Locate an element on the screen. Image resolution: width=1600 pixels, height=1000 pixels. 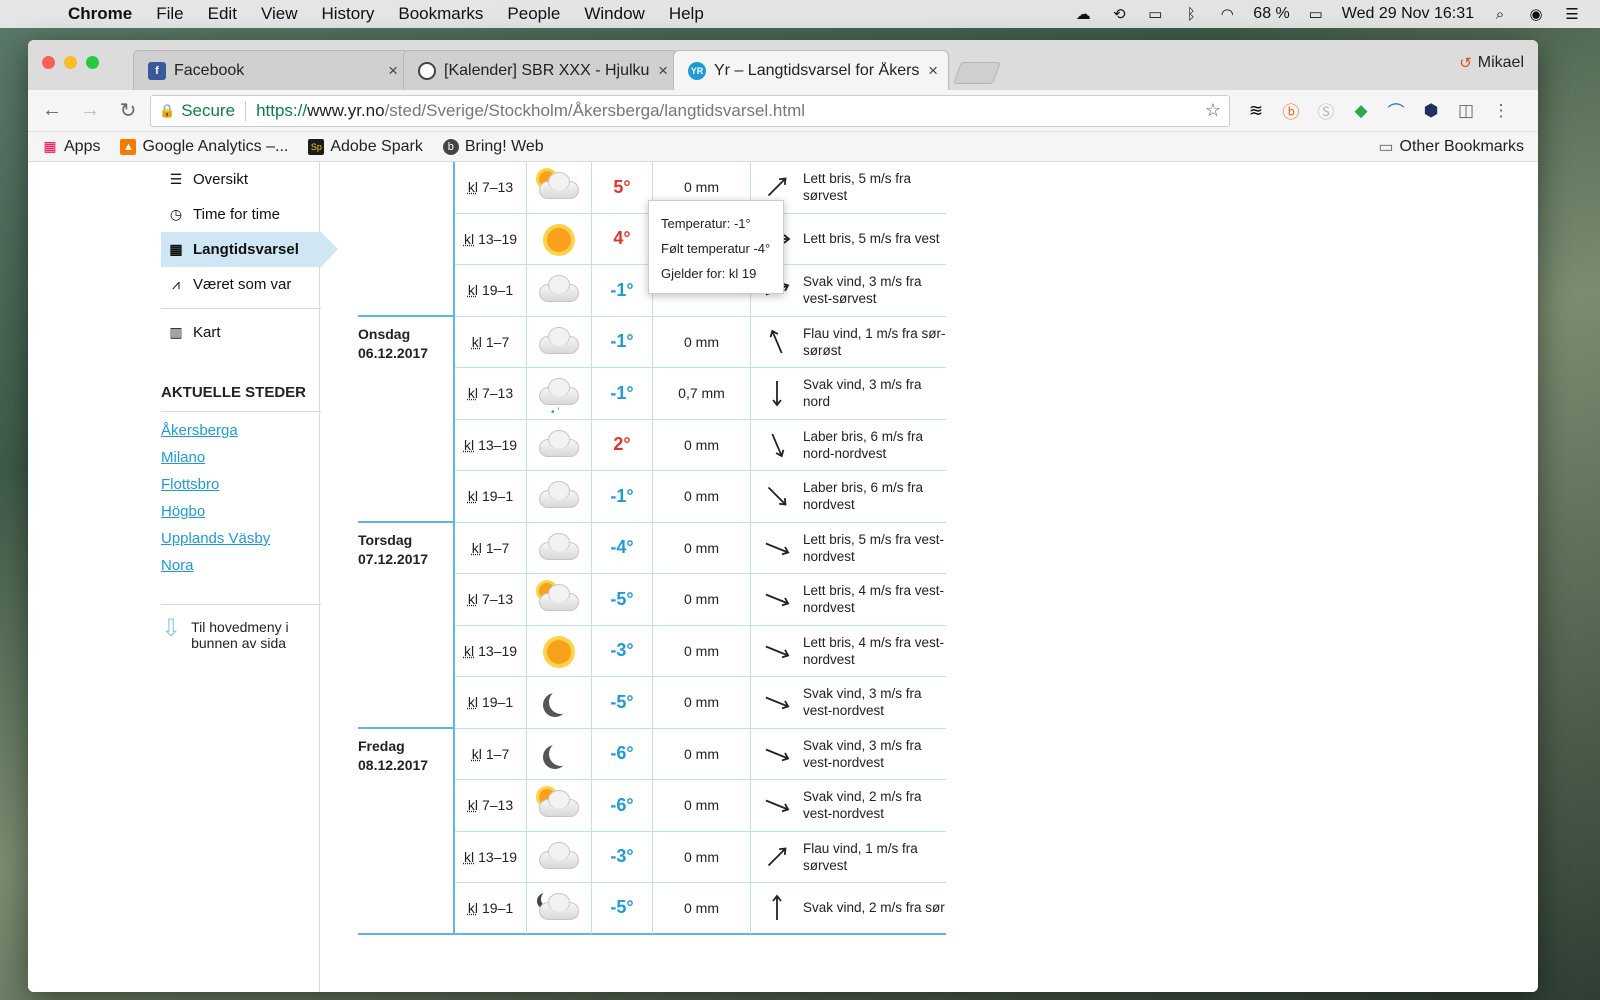
airplay-icon: ▭ is located at coordinates (1155, 14).